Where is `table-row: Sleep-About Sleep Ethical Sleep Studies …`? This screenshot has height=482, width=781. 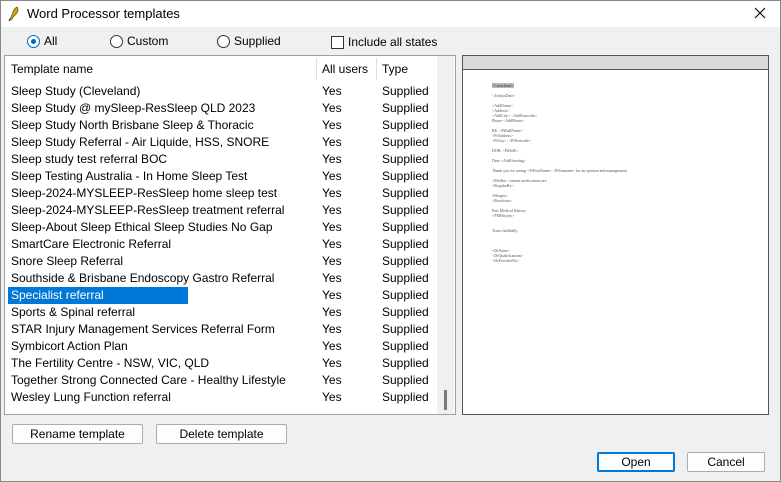 table-row: Sleep-About Sleep Ethical Sleep Studies … is located at coordinates (221, 227).